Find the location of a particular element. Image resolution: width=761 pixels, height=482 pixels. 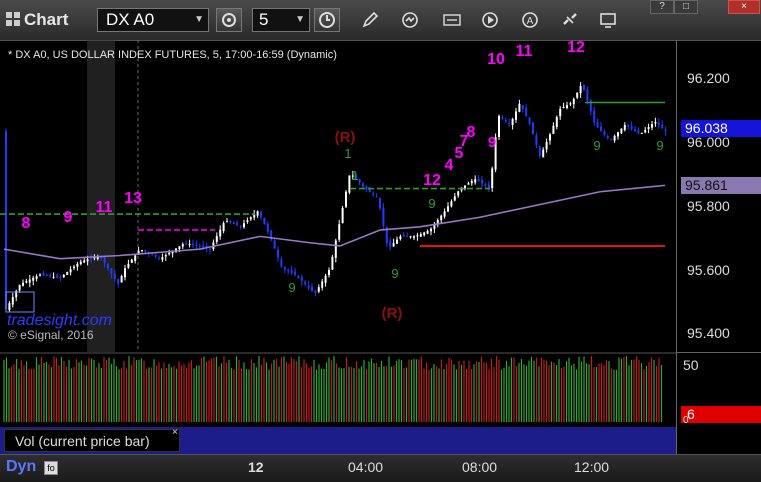

volume-axis: 50 6 0 is located at coordinates (718, 403).